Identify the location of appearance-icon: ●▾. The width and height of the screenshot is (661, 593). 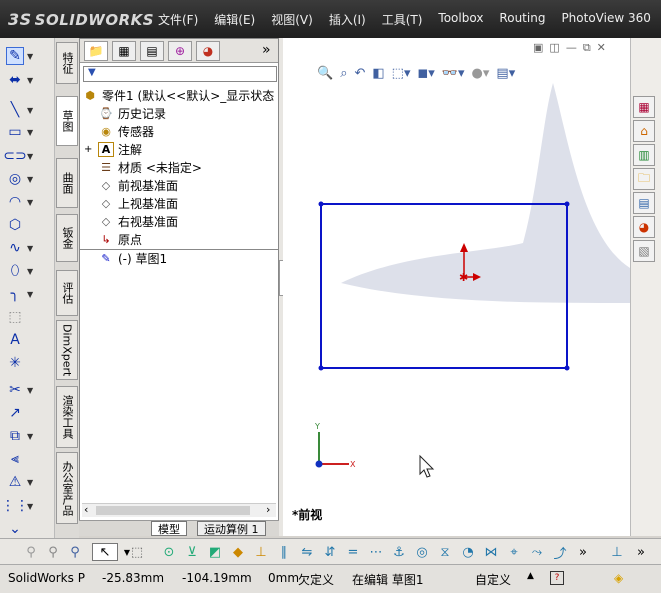
(481, 73).